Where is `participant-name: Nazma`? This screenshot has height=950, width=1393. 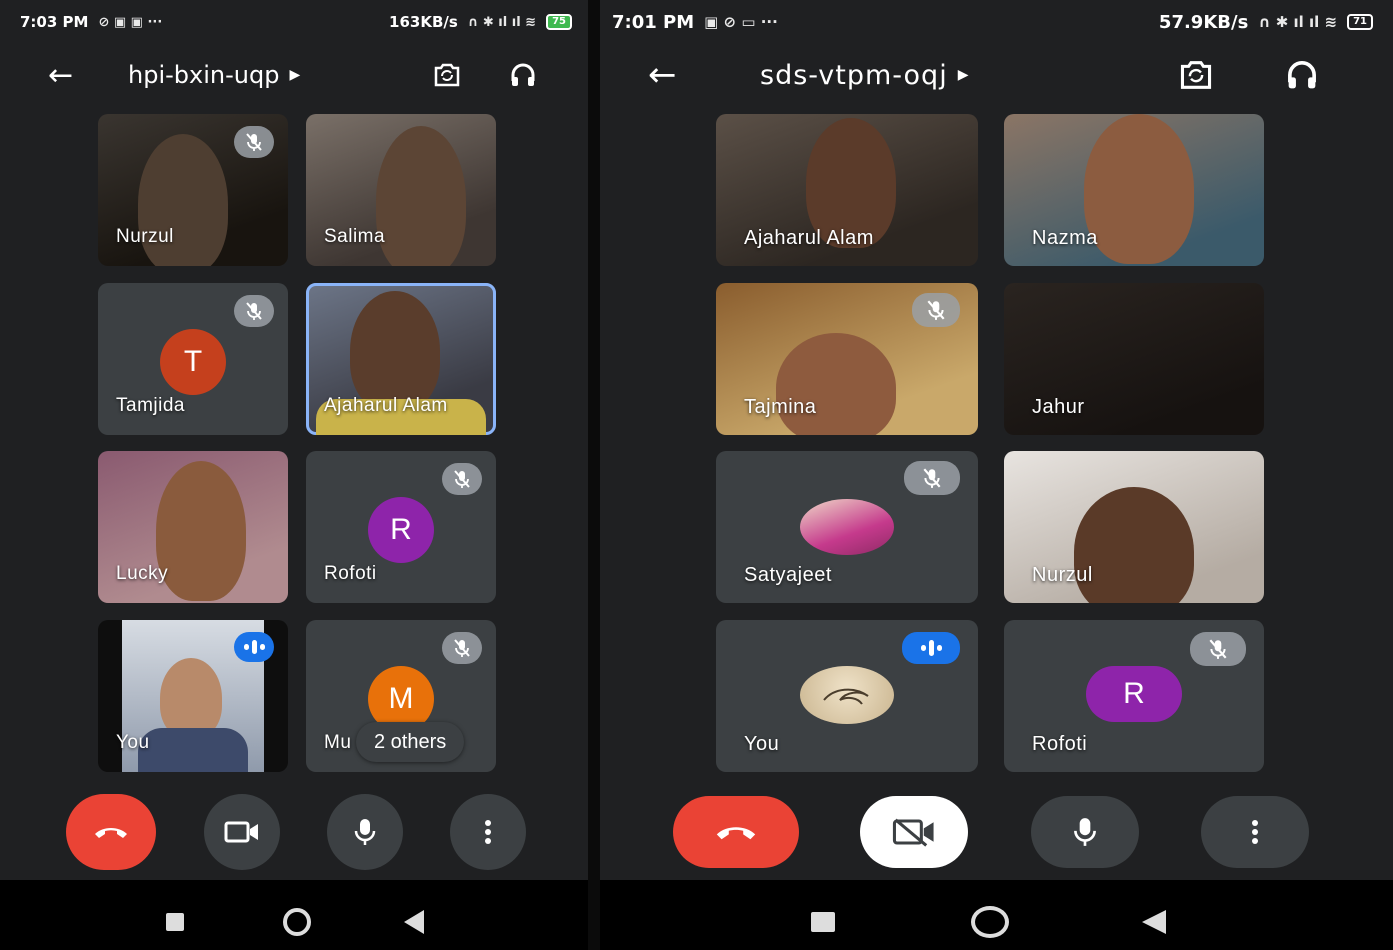 participant-name: Nazma is located at coordinates (1065, 238).